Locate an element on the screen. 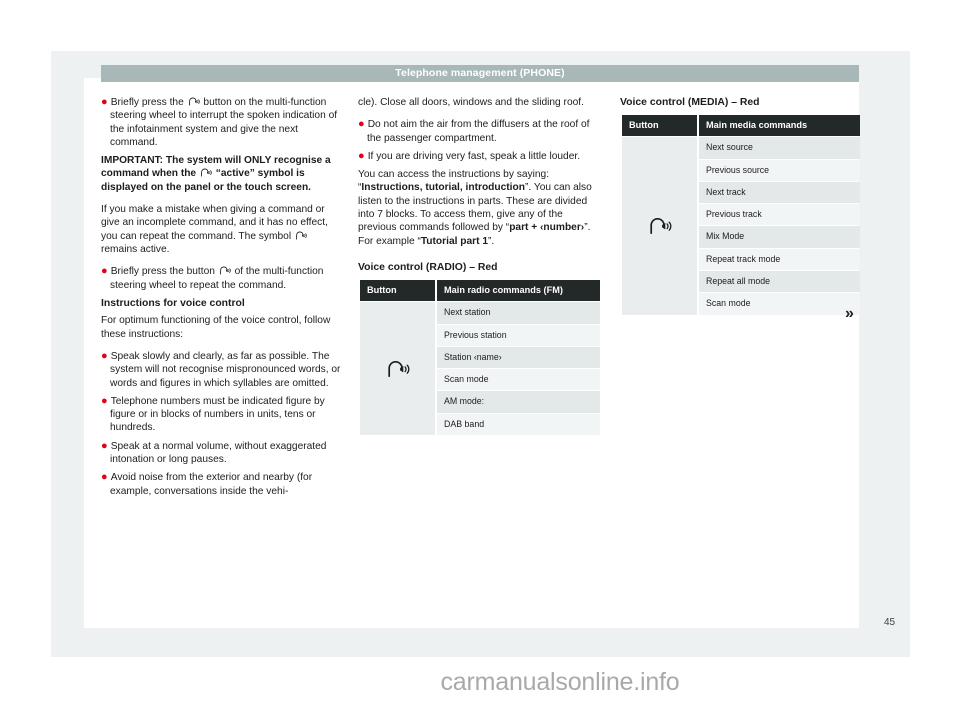 The image size is (960, 708). body-text: ”. is located at coordinates (491, 241).